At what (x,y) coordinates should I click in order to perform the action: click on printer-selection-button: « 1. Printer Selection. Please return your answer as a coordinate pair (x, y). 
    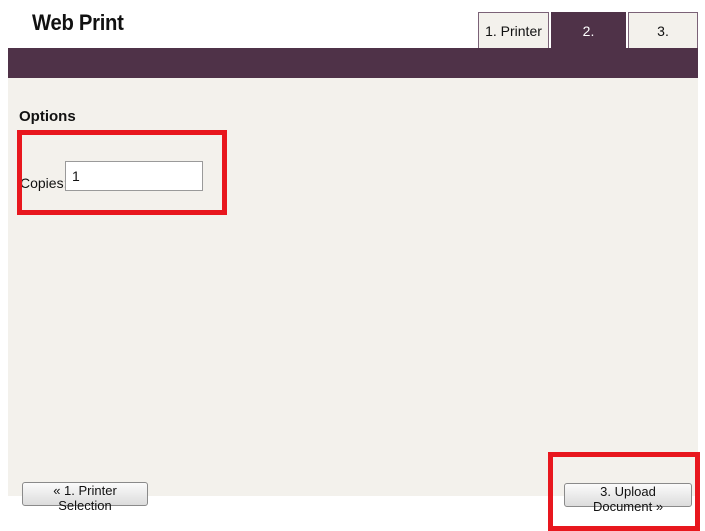
    Looking at the image, I should click on (85, 497).